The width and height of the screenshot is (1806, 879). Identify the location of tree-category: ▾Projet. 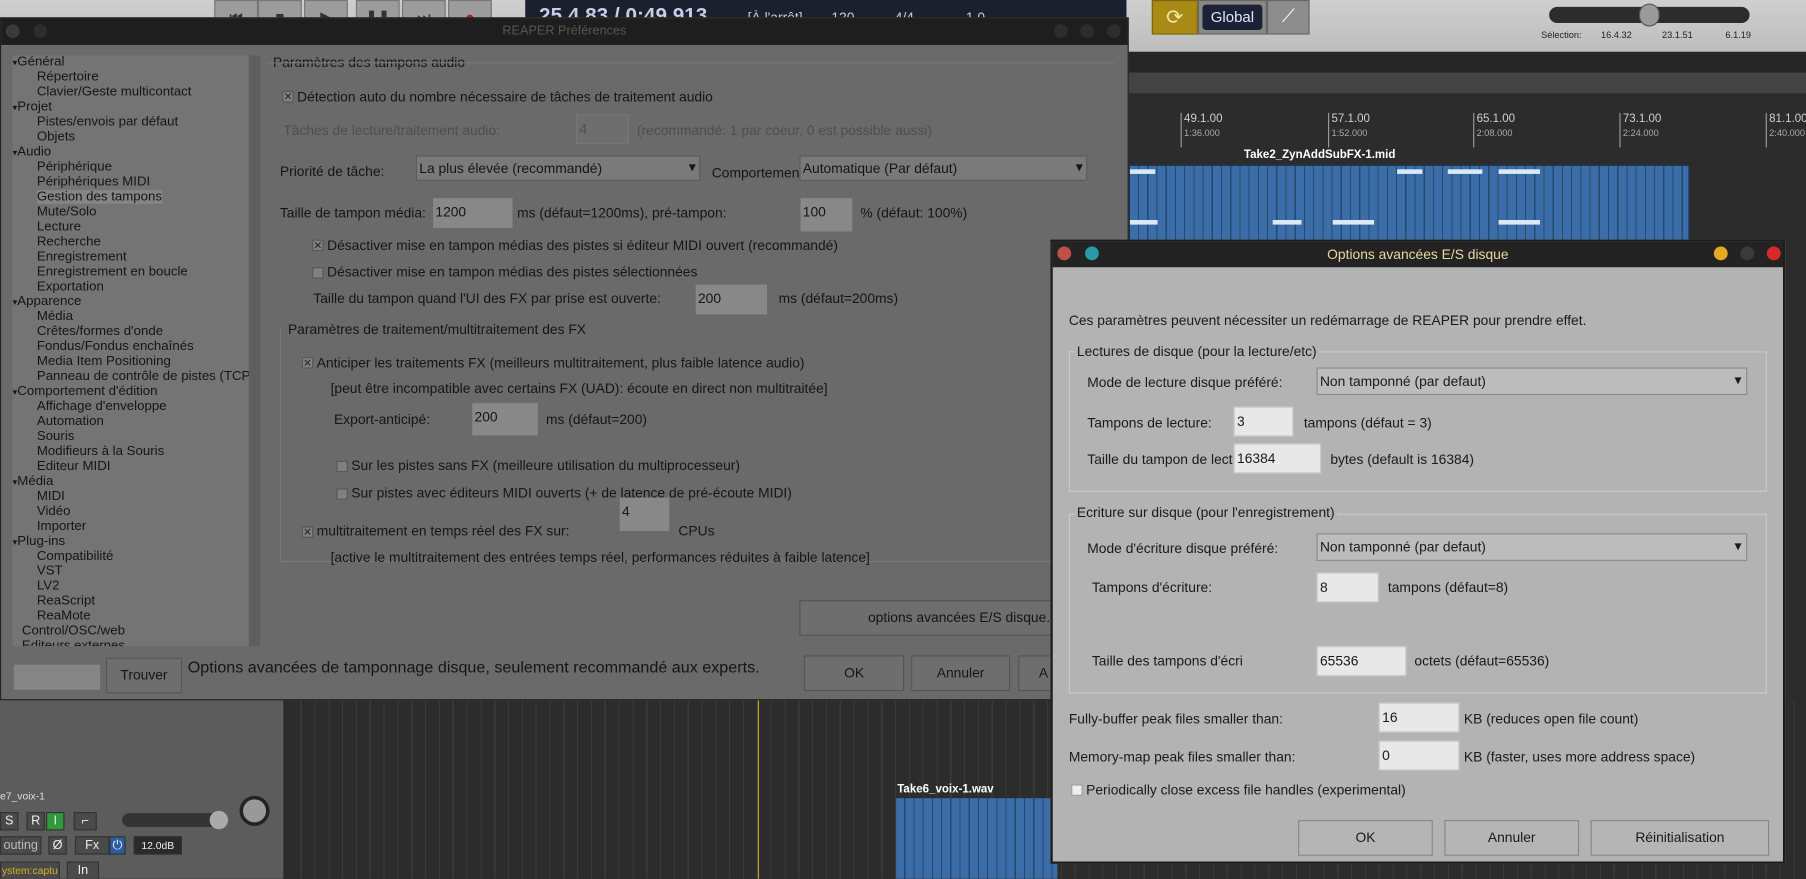
(32, 107).